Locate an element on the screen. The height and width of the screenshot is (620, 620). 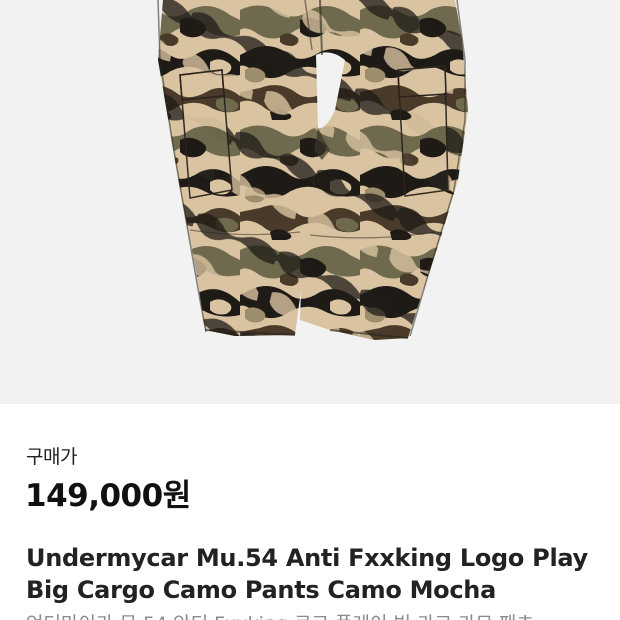
price-label: 구매가 is located at coordinates (51, 457).